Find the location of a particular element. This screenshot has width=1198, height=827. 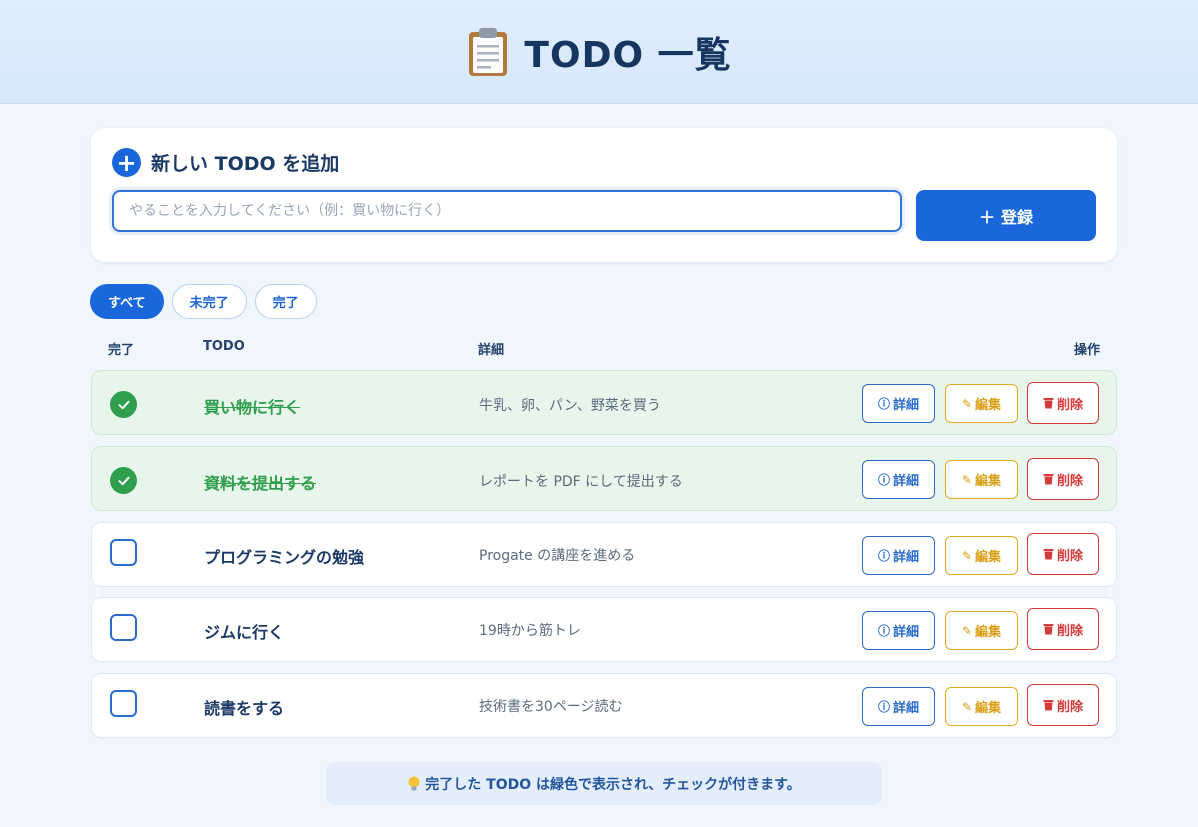

column-header-detail: 詳細 is located at coordinates (491, 350).